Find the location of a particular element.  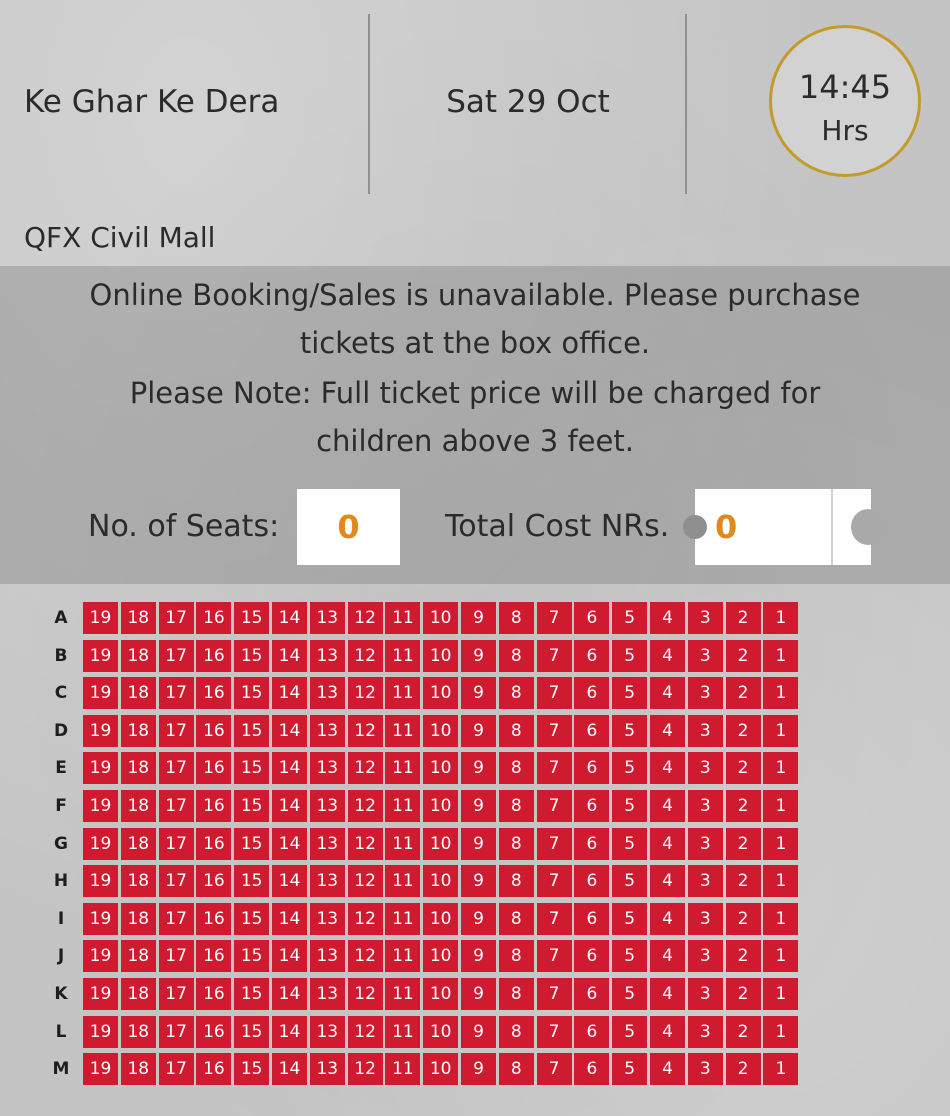

seat-i9: 9 is located at coordinates (478, 918).